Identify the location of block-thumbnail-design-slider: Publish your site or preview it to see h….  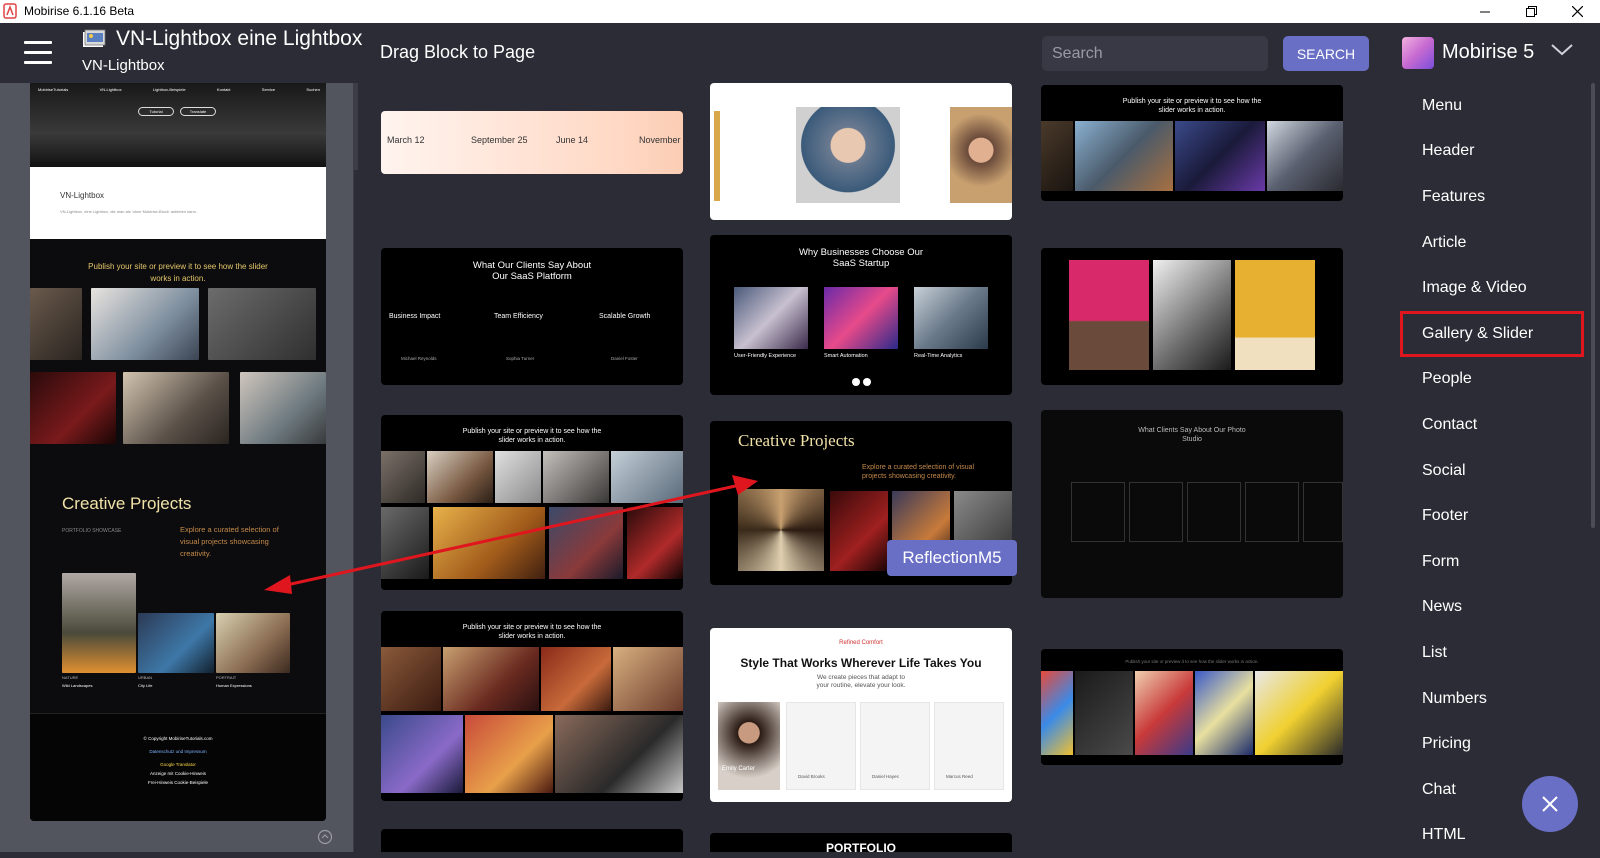
(1192, 707).